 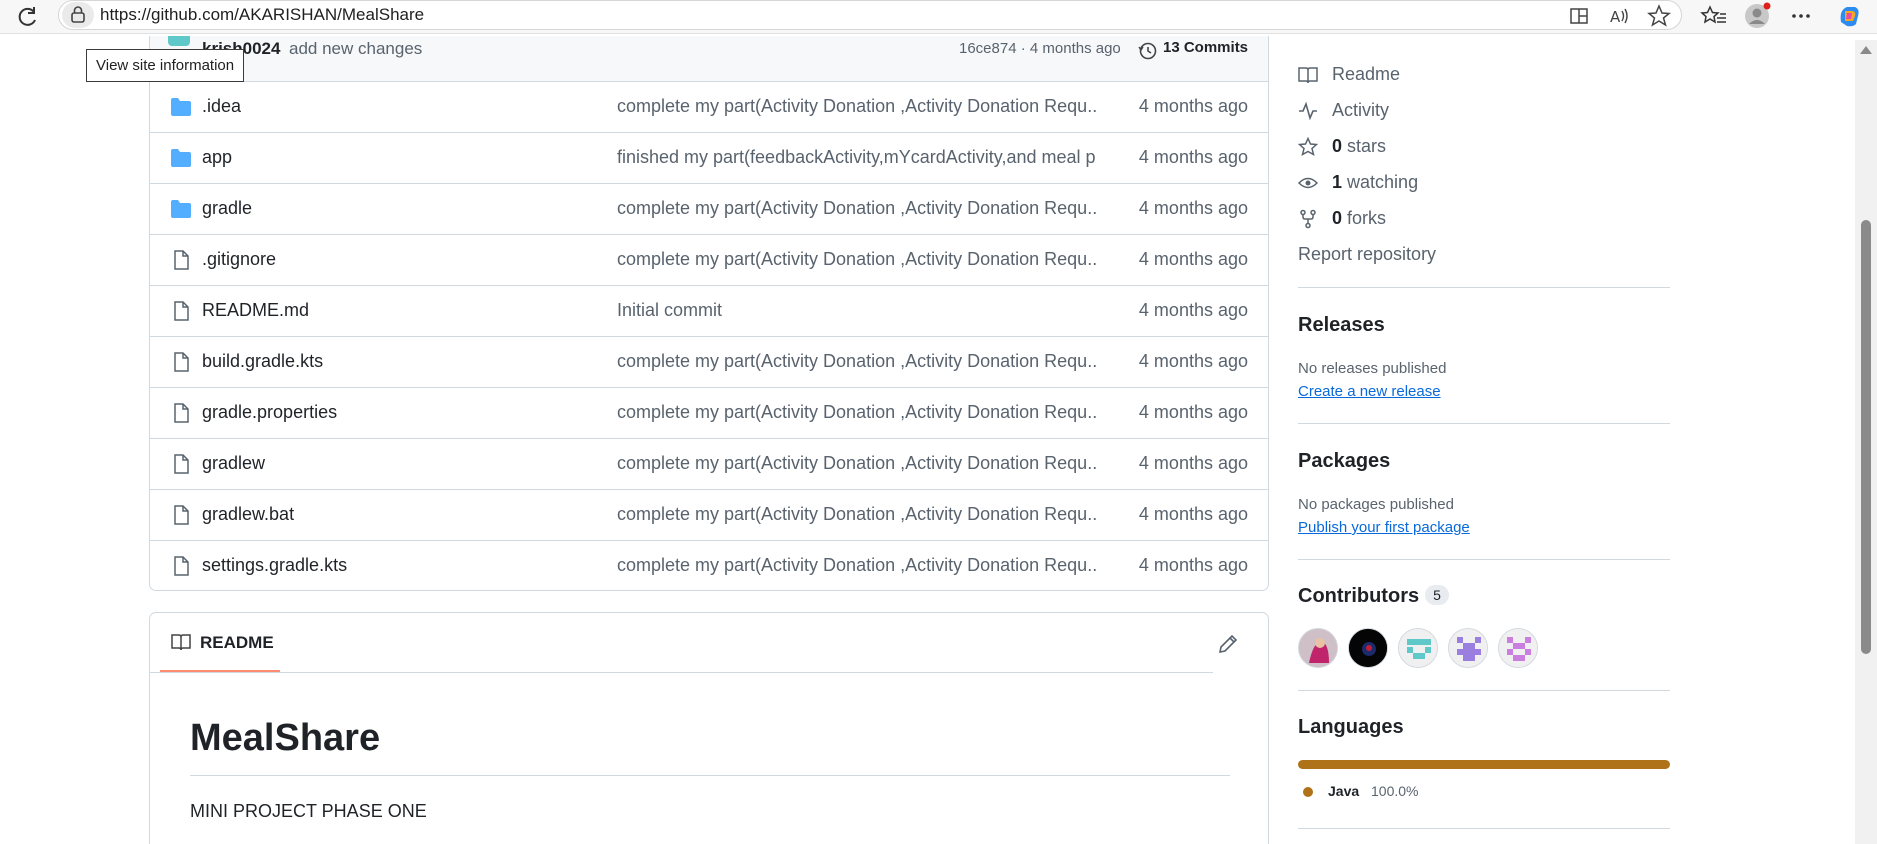 I want to click on readme-tab: README, so click(x=220, y=643).